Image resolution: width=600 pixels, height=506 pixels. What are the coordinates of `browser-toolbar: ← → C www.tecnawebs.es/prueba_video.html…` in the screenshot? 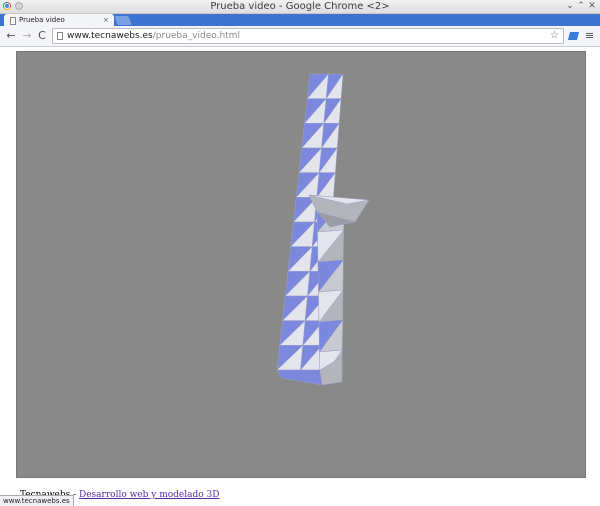 It's located at (300, 36).